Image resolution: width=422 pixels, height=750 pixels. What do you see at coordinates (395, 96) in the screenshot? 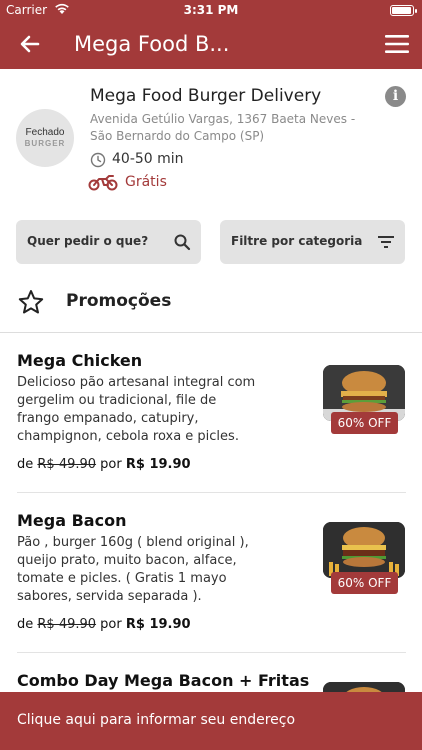
I see `info-icon: i` at bounding box center [395, 96].